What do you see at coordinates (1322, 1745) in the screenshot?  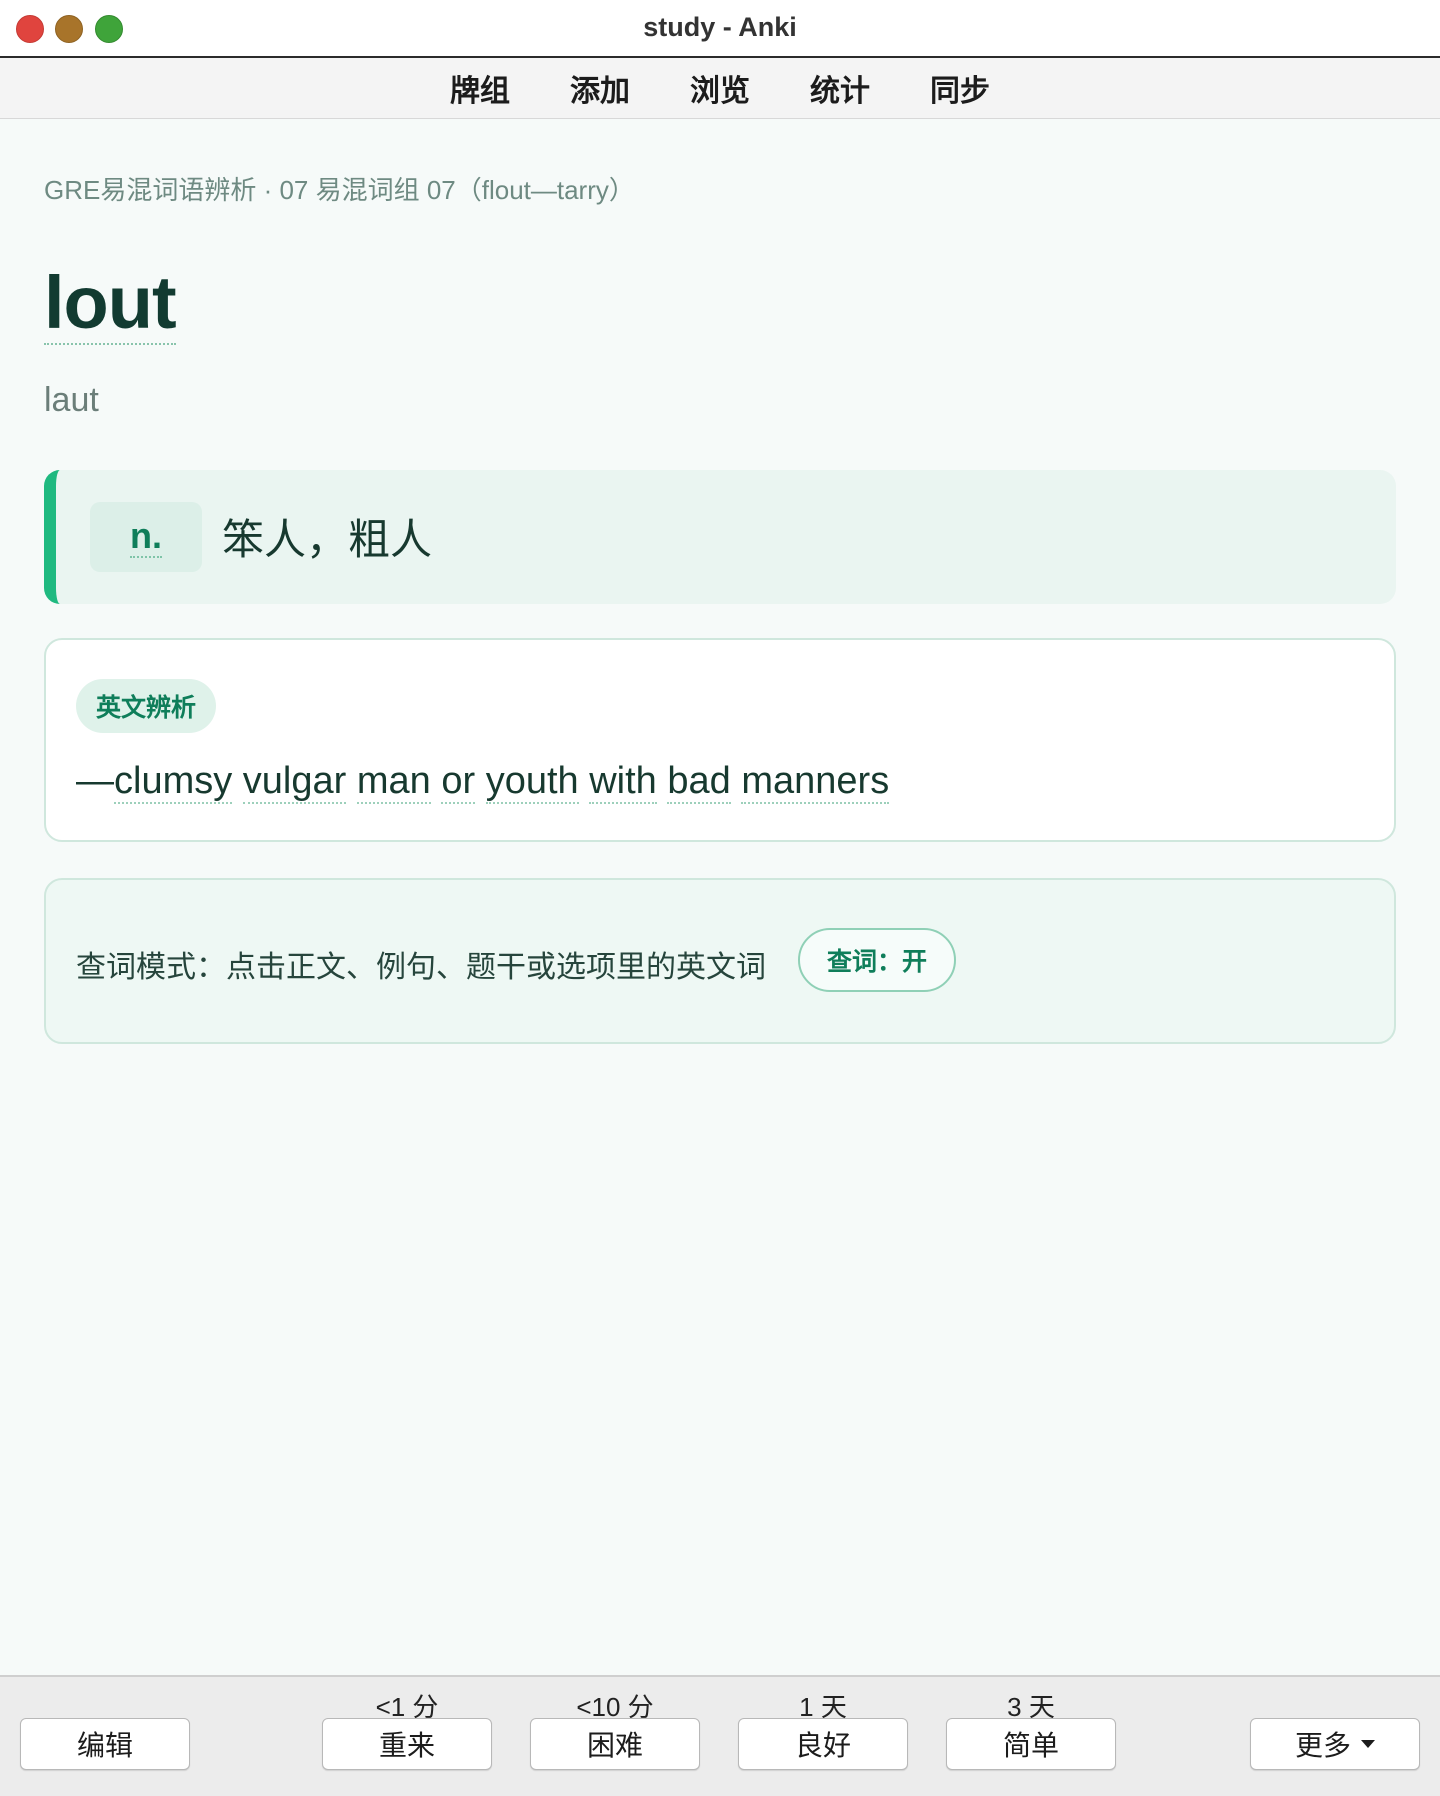 I see `more-label: 更多` at bounding box center [1322, 1745].